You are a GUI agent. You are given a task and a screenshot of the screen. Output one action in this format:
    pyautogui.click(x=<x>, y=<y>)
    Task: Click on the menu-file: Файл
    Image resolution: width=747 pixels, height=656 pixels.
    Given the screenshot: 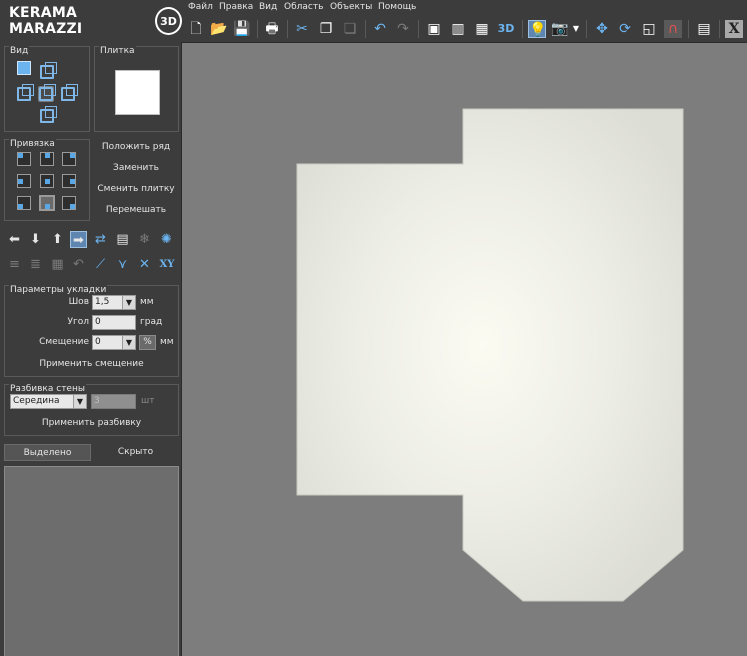 What is the action you would take?
    pyautogui.click(x=200, y=7)
    